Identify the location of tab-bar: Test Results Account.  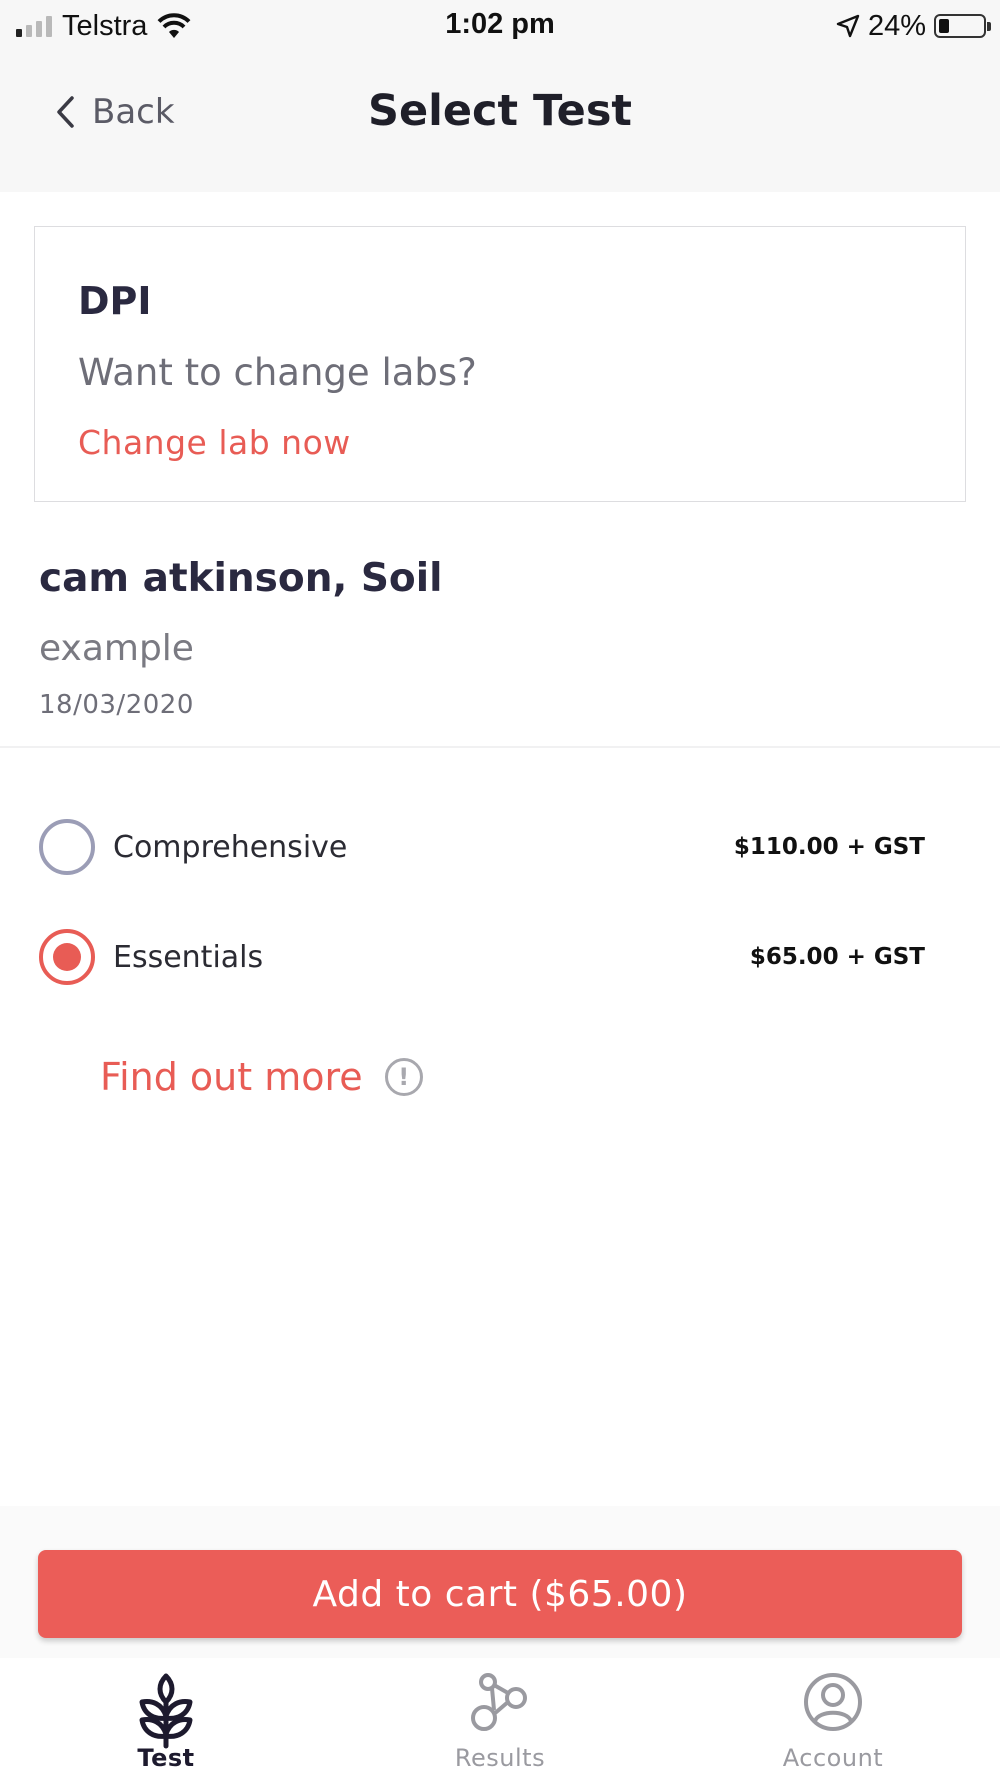
(500, 1718).